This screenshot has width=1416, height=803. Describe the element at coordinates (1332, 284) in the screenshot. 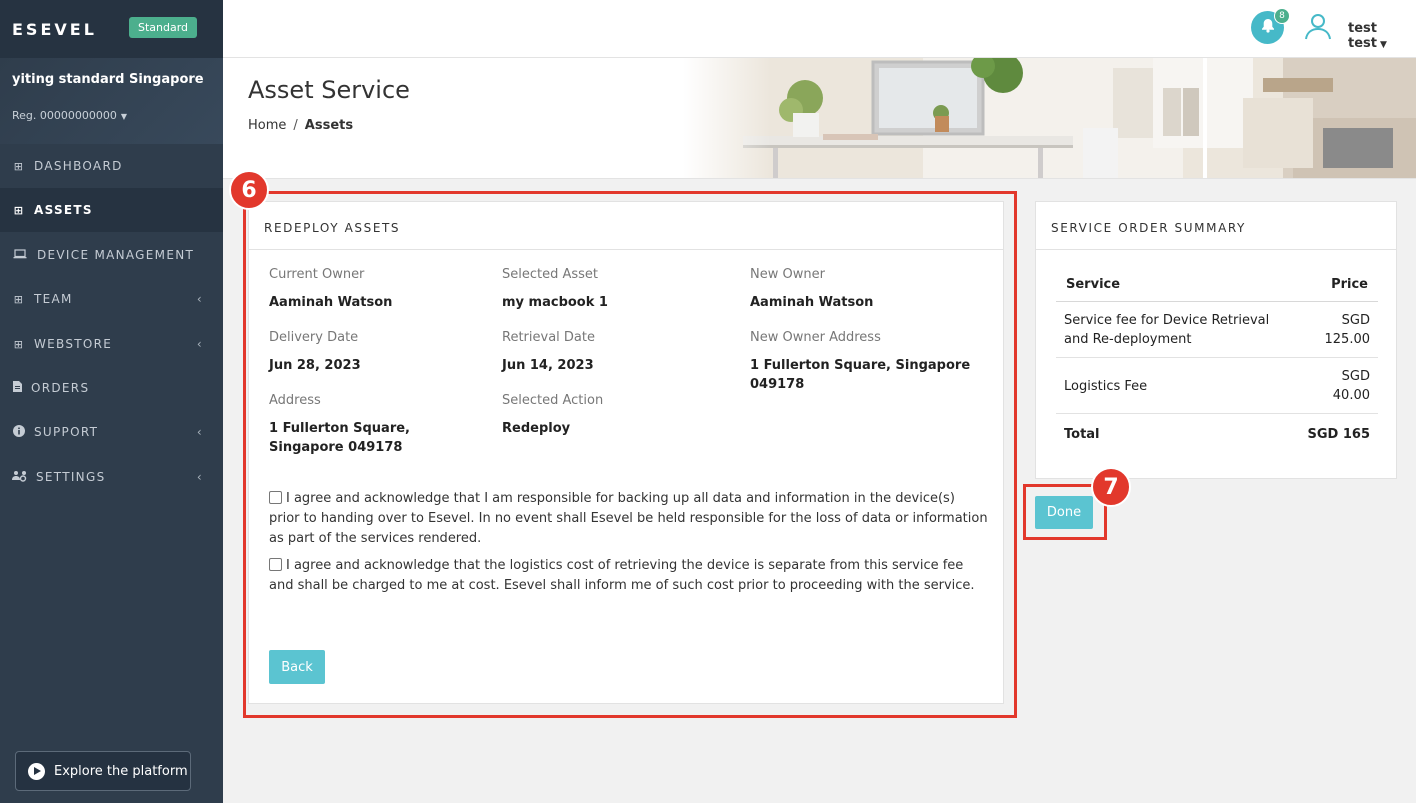

I see `column-header-price: Price` at that location.